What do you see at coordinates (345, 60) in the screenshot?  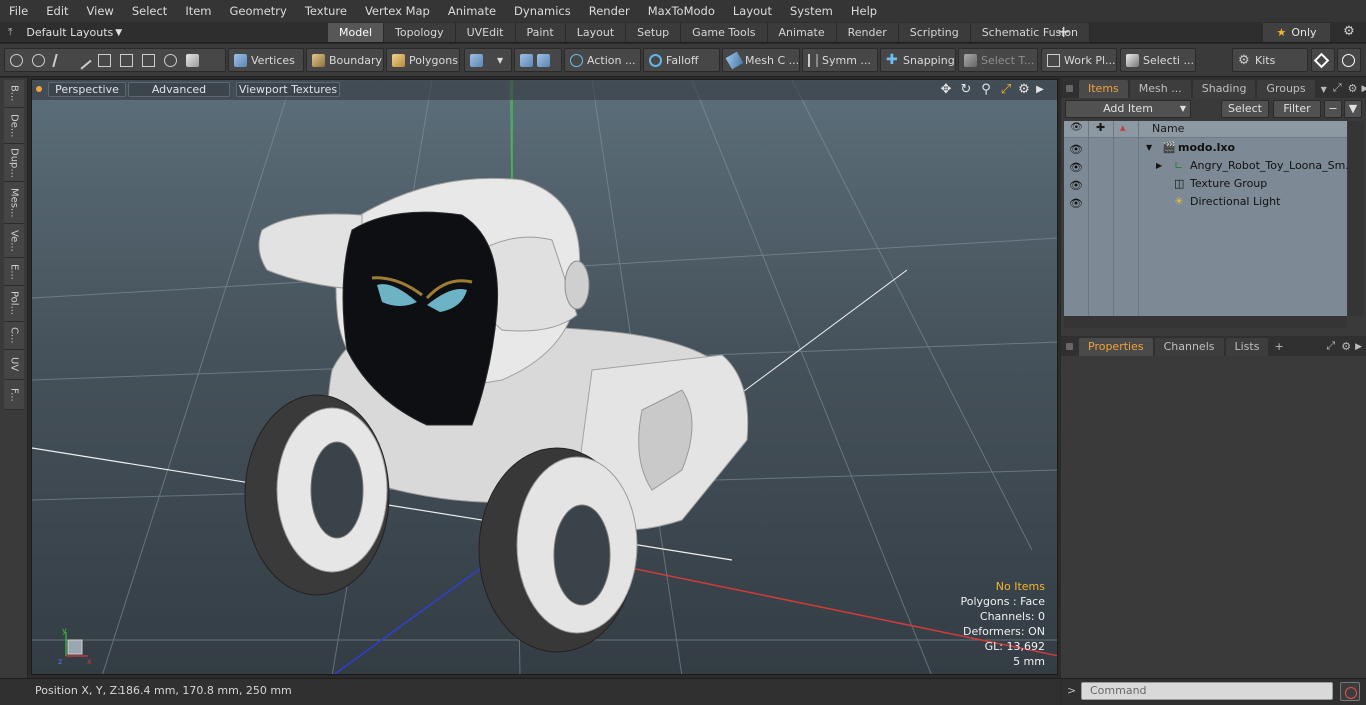 I see `boundary-button: Boundary` at bounding box center [345, 60].